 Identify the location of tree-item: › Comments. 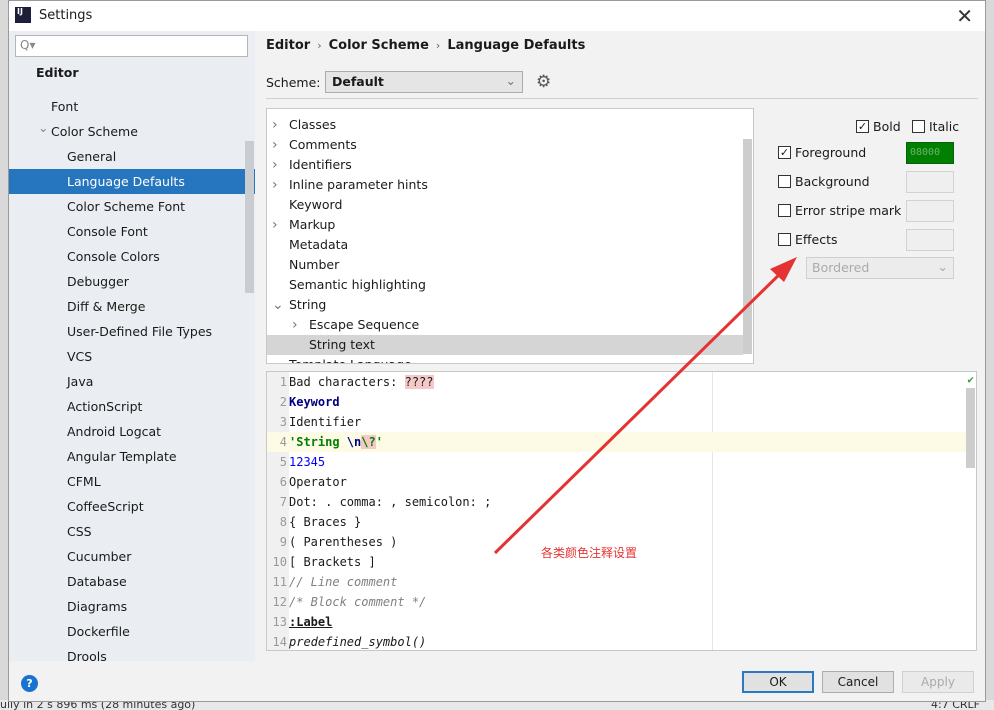
(505, 145).